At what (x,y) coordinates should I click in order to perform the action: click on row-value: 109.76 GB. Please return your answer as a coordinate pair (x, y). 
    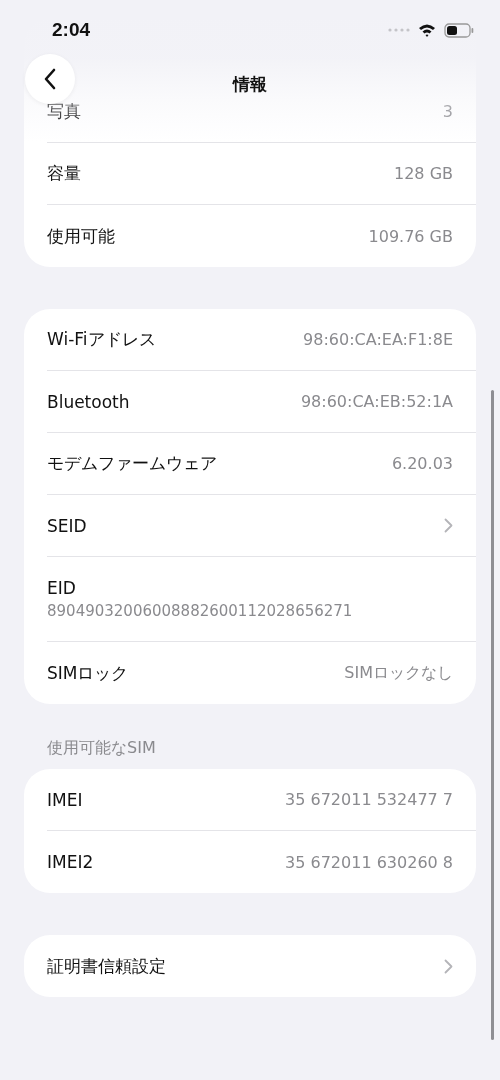
    Looking at the image, I should click on (410, 236).